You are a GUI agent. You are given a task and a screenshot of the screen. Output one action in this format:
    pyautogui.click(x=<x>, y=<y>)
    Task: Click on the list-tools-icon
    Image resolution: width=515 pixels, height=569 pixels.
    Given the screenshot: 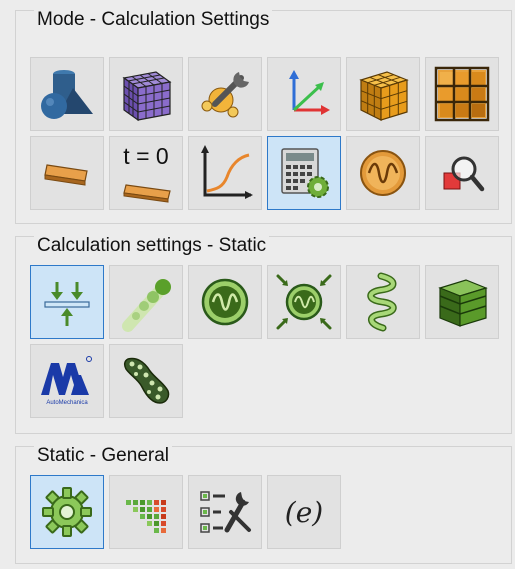 What is the action you would take?
    pyautogui.click(x=225, y=512)
    